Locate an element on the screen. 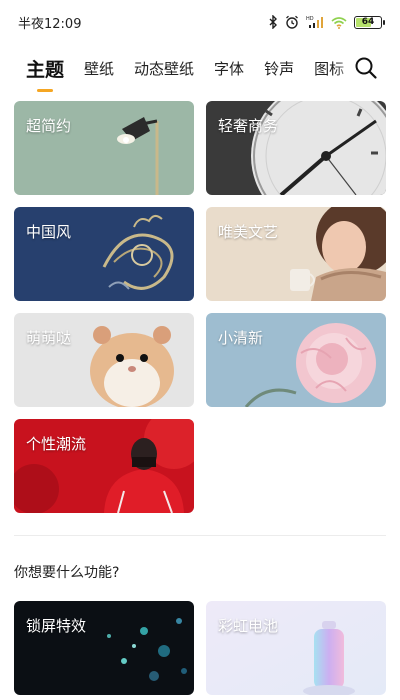 This screenshot has width=400, height=700. category-card-artistic: 唯美文艺 is located at coordinates (296, 254).